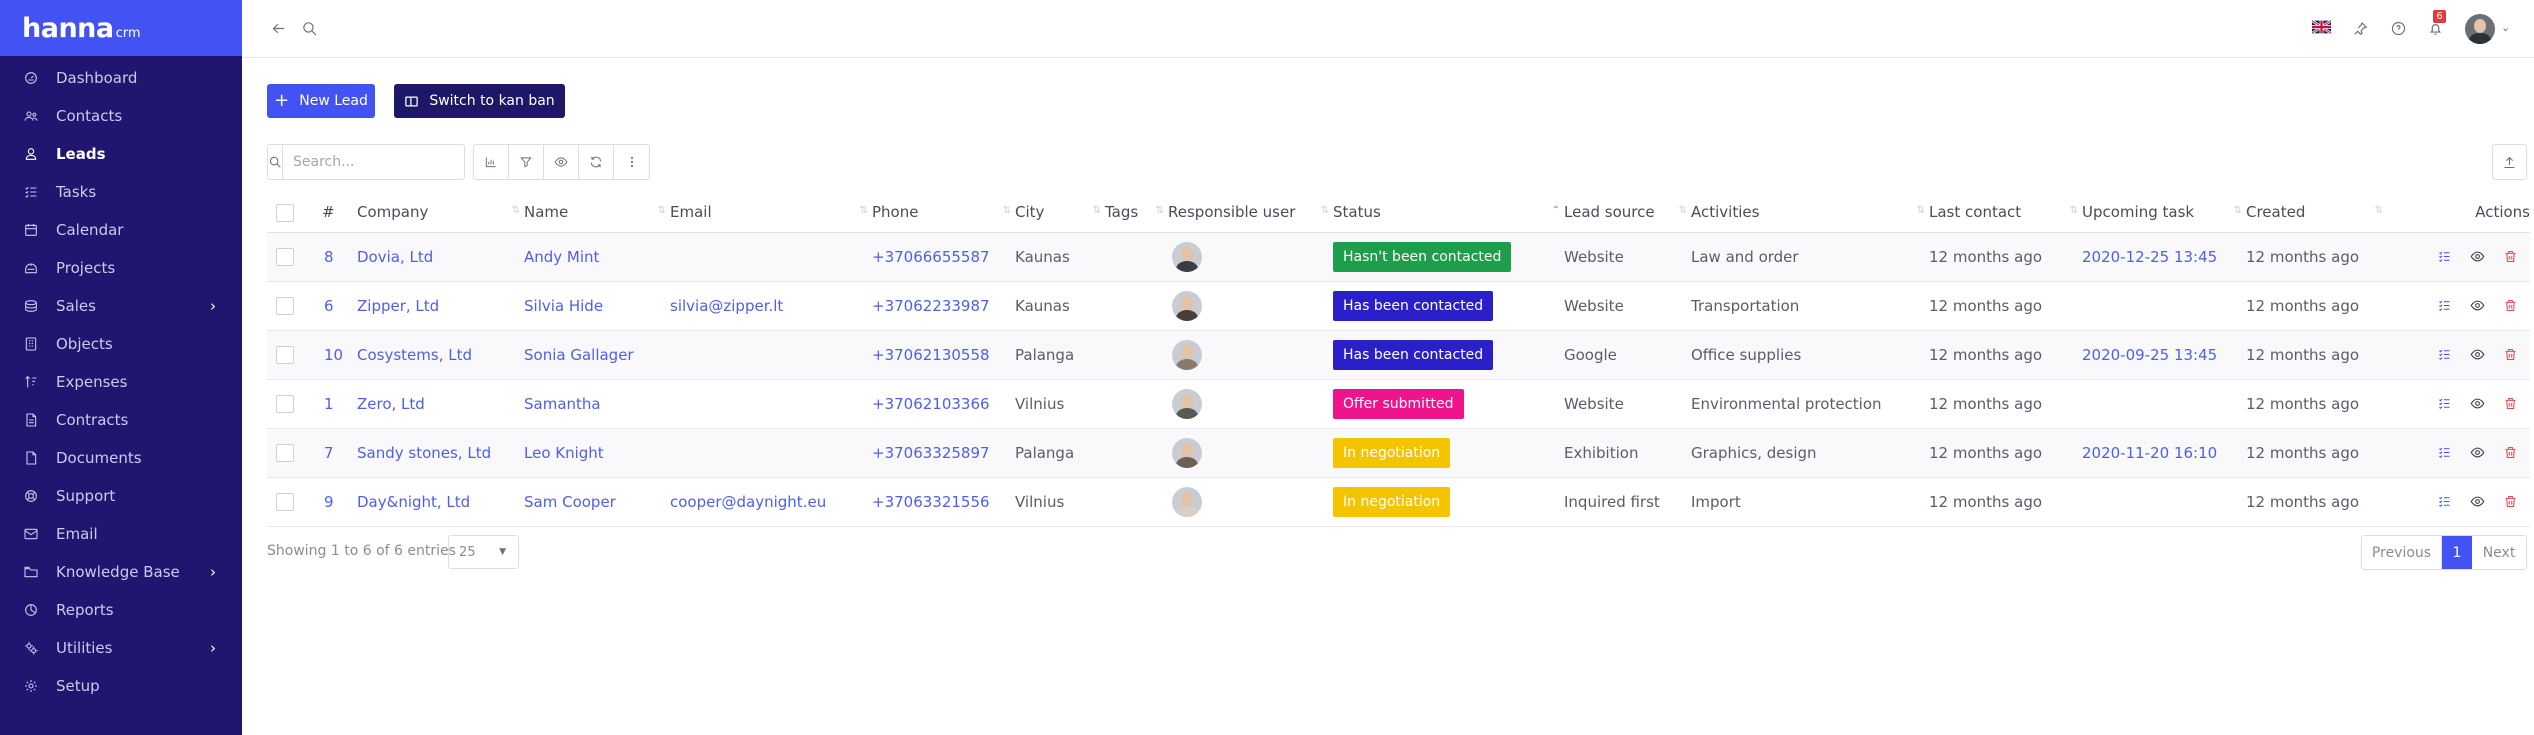 The image size is (2534, 735). Describe the element at coordinates (1136, 213) in the screenshot. I see `column-header-tags: Tags ⇅` at that location.